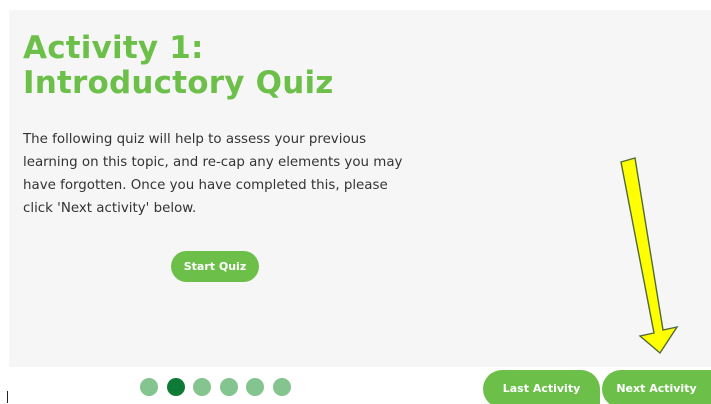 This screenshot has width=711, height=404. What do you see at coordinates (113, 48) in the screenshot?
I see `title-line-1: Activity 1:` at bounding box center [113, 48].